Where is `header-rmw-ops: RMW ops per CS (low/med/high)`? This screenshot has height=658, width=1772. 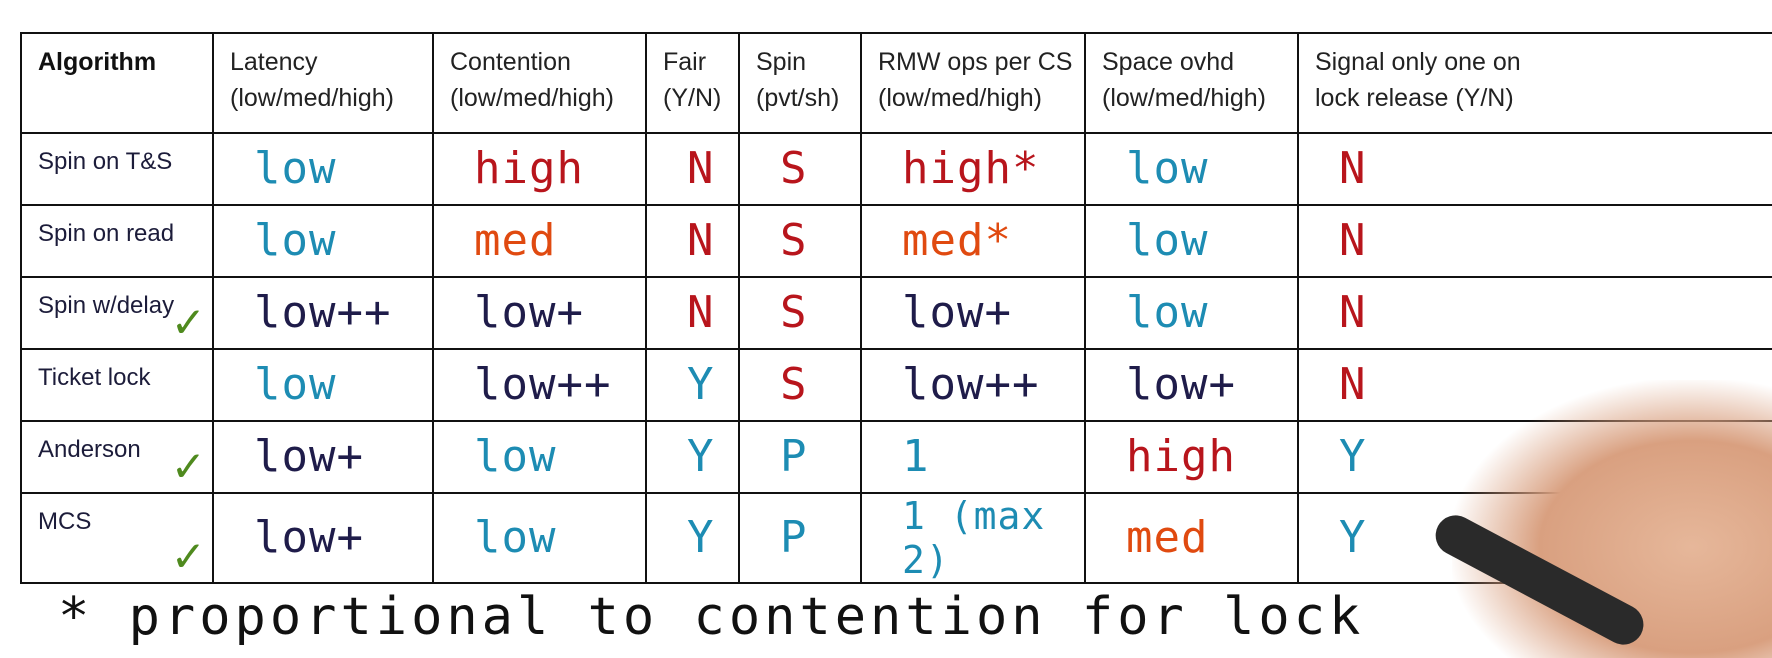 header-rmw-ops: RMW ops per CS (low/med/high) is located at coordinates (973, 83).